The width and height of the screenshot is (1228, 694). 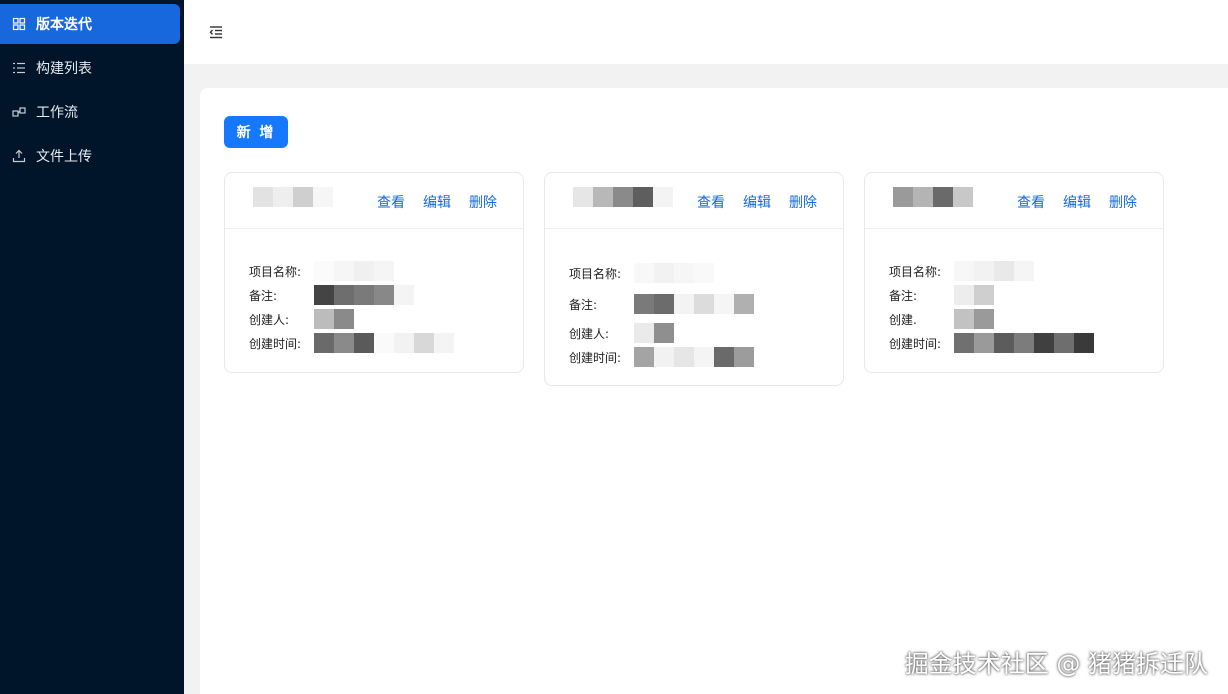 I want to click on sidebar-item-label: 构建列表, so click(x=64, y=69).